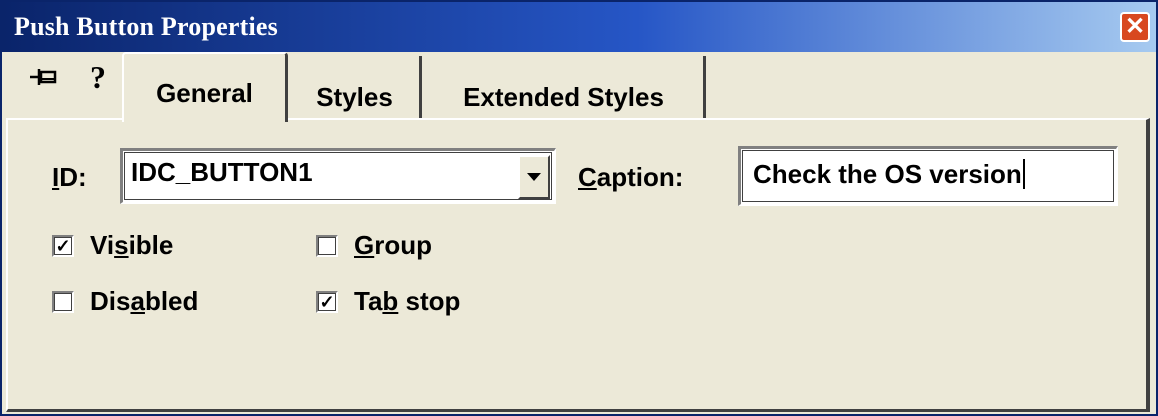 The height and width of the screenshot is (416, 1158). What do you see at coordinates (579, 27) in the screenshot?
I see `title-bar: Push Button Properties ✕` at bounding box center [579, 27].